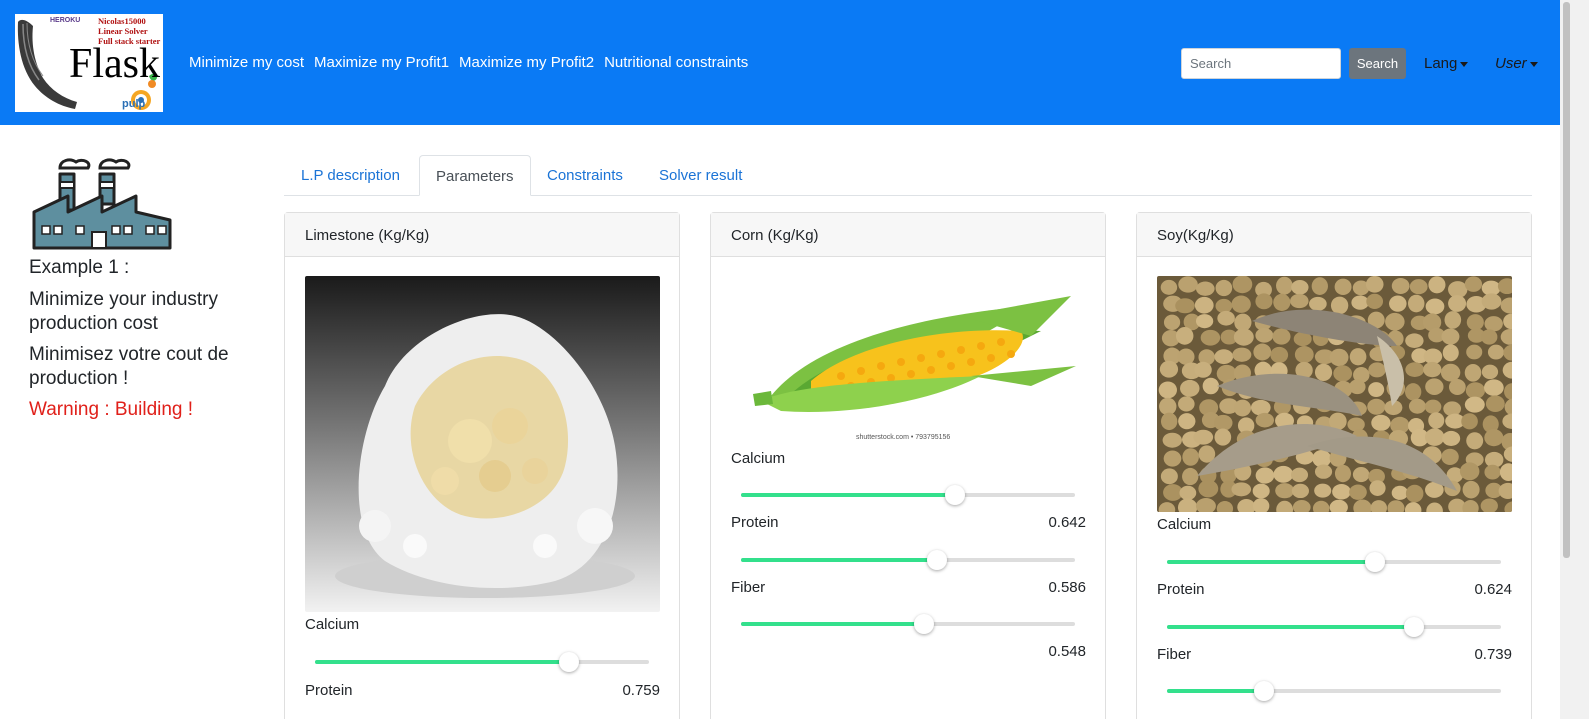 The width and height of the screenshot is (1589, 719). Describe the element at coordinates (1334, 235) in the screenshot. I see `card-title: Soy(Kg/Kg)` at that location.